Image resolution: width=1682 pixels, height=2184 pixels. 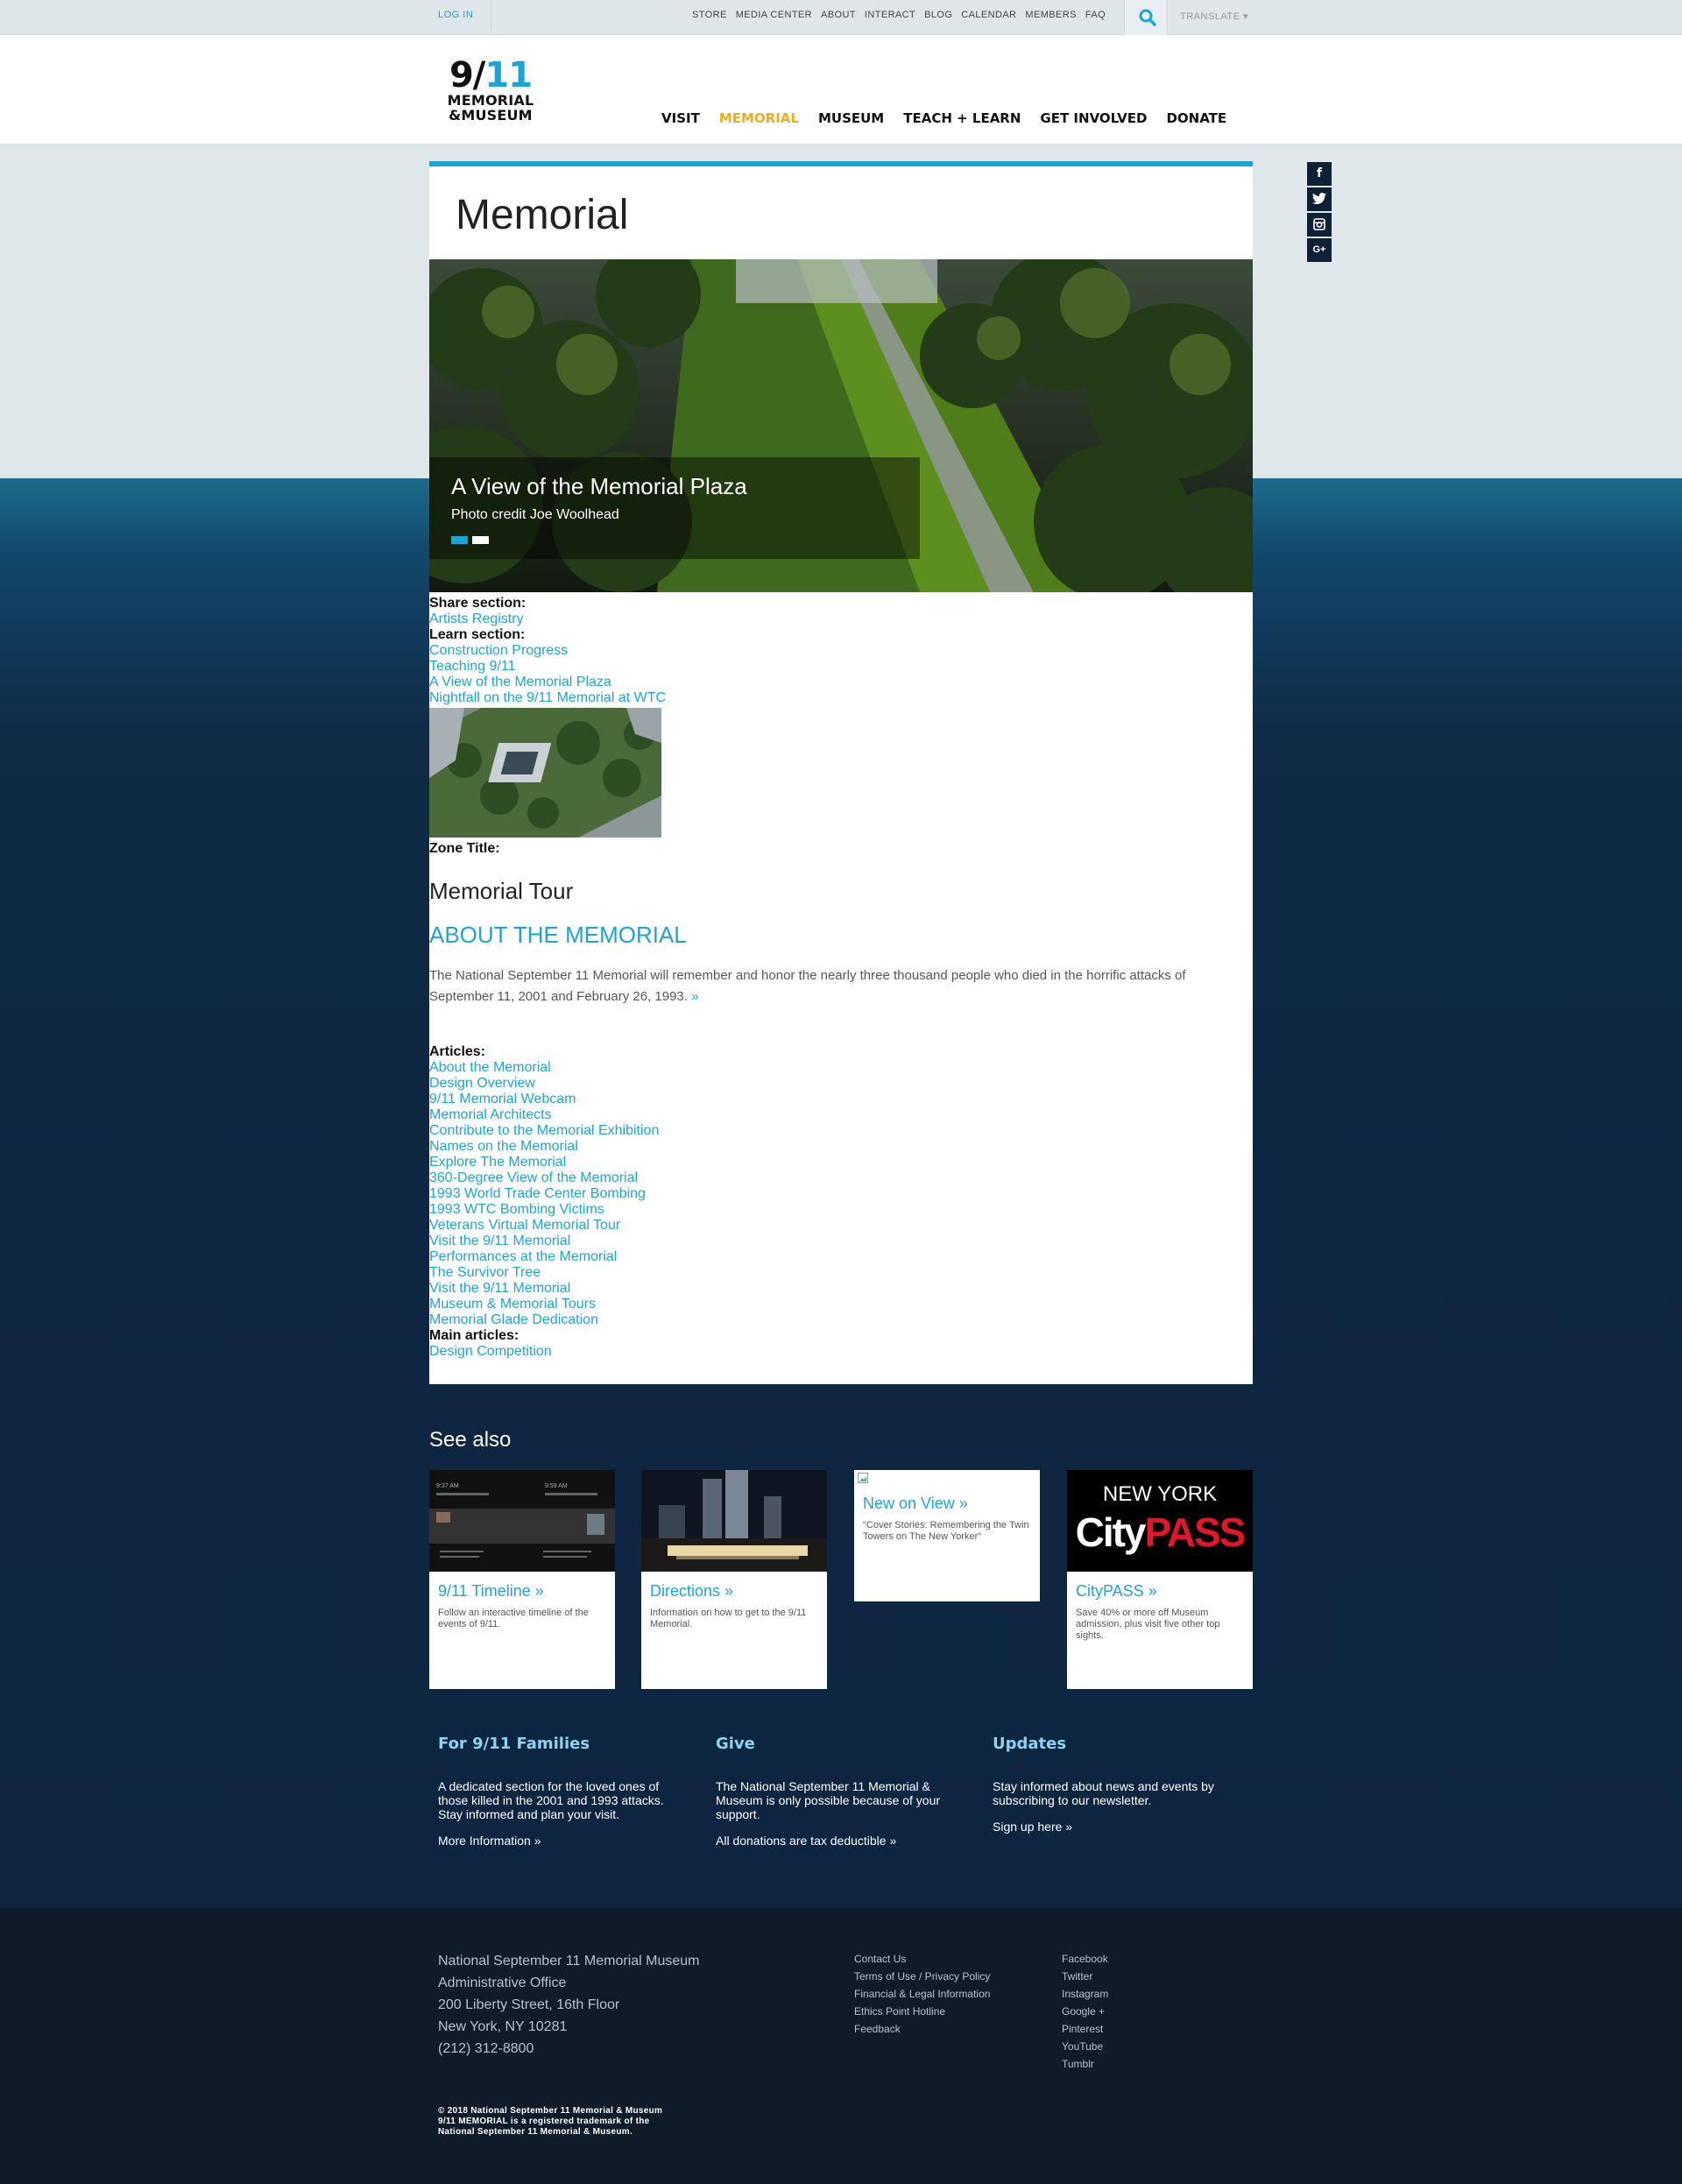 What do you see at coordinates (680, 118) in the screenshot?
I see `nav-item-visit: VISIT` at bounding box center [680, 118].